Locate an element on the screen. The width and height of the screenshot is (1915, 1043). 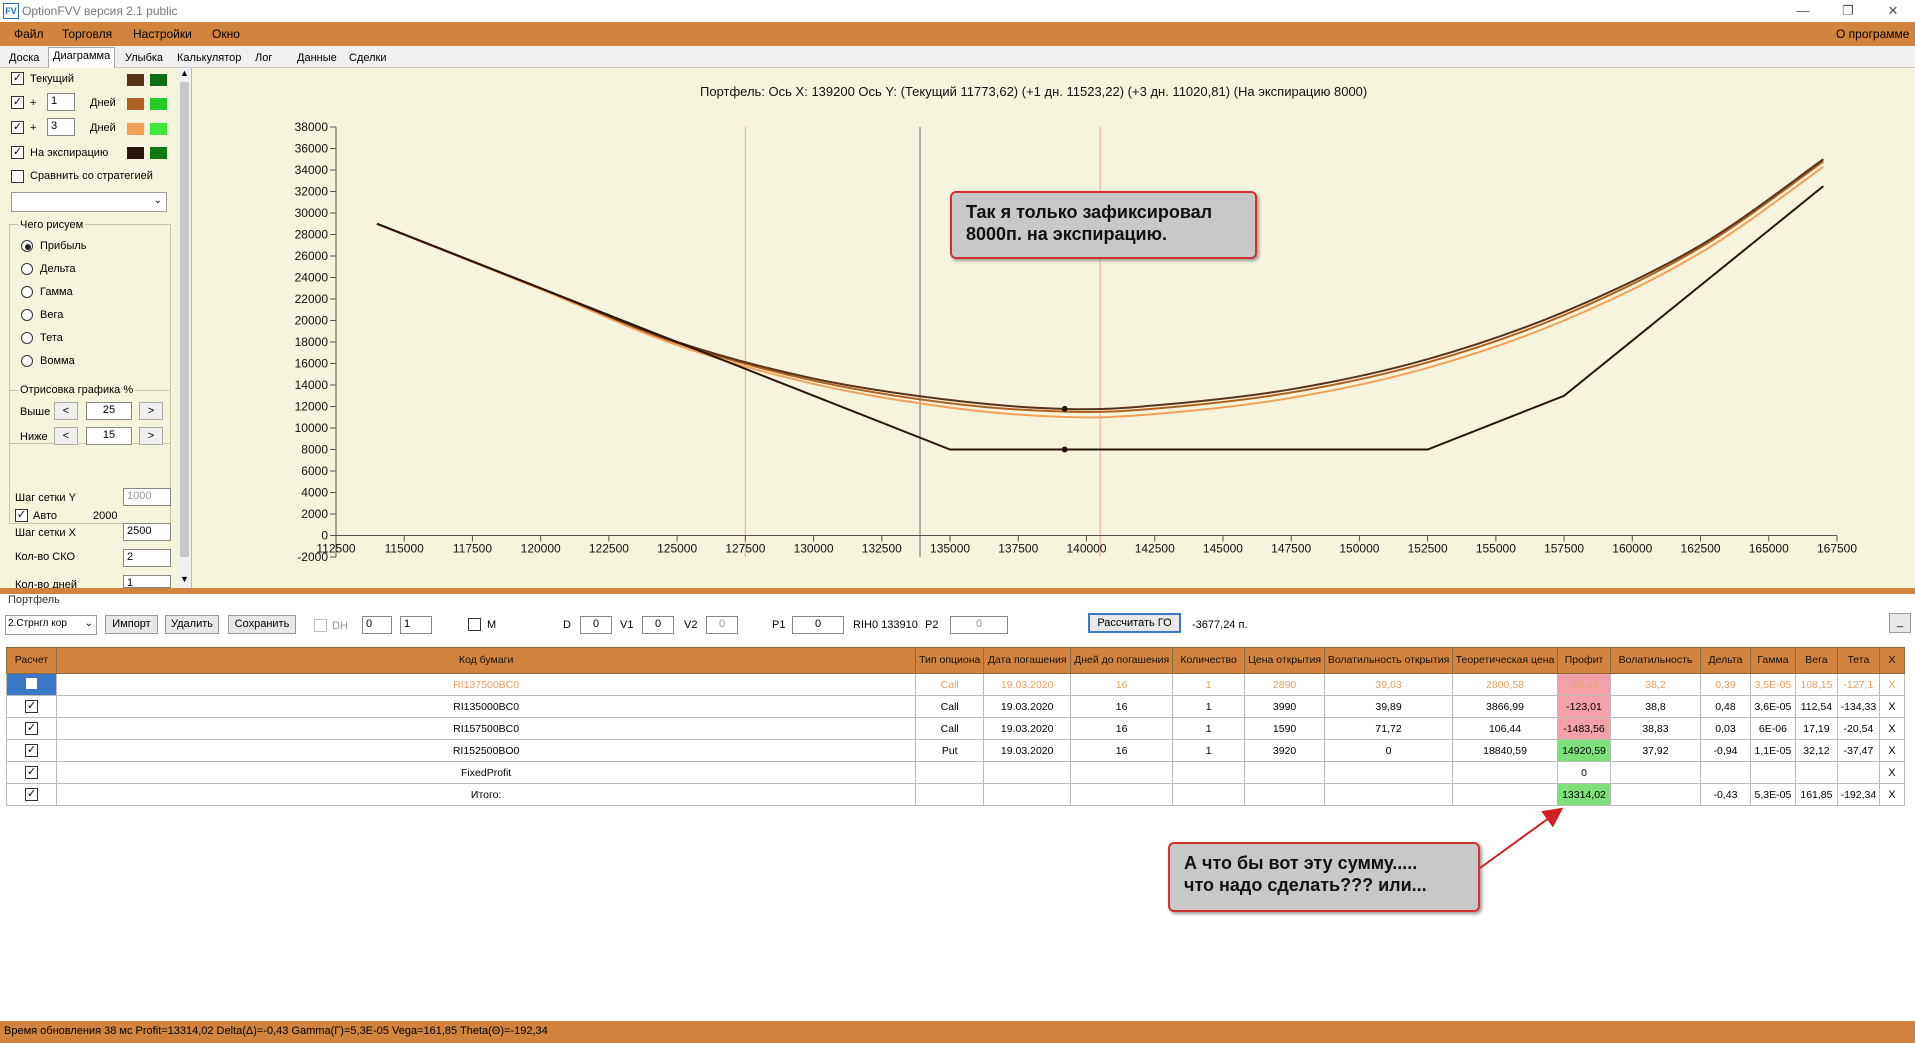
portfolio-label: Портфель is located at coordinates (34, 600).